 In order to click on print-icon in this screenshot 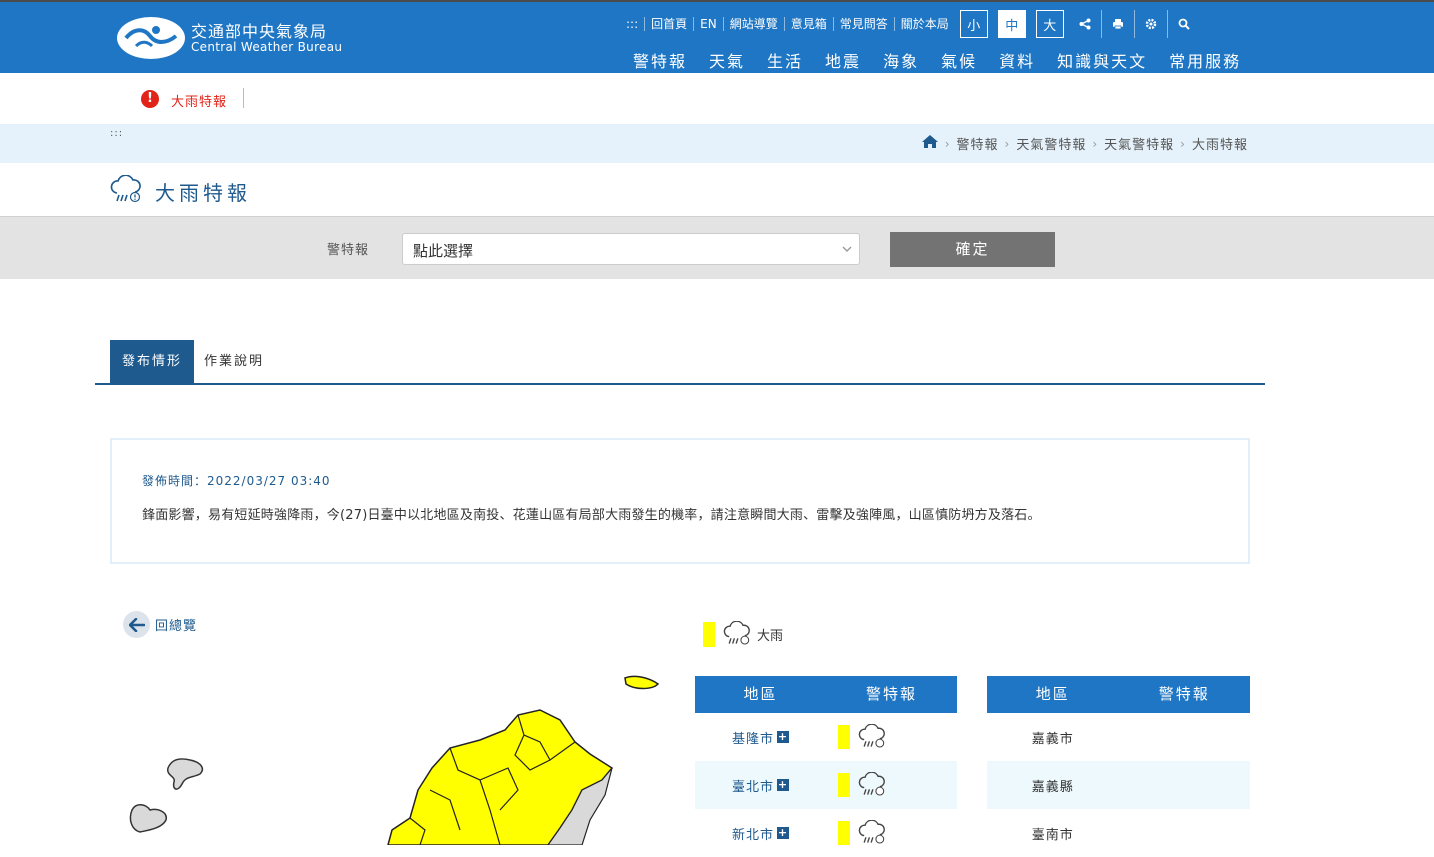, I will do `click(1118, 24)`.